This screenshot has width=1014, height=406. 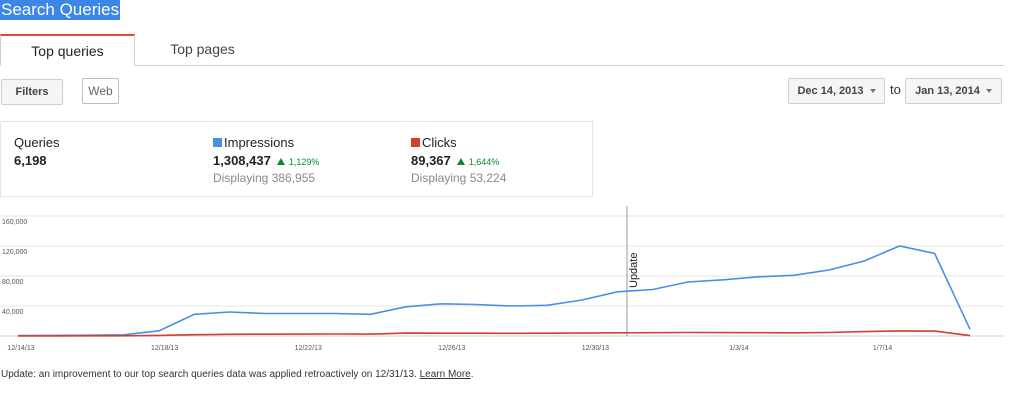 What do you see at coordinates (308, 348) in the screenshot?
I see `x-tick-label: 12/22/13` at bounding box center [308, 348].